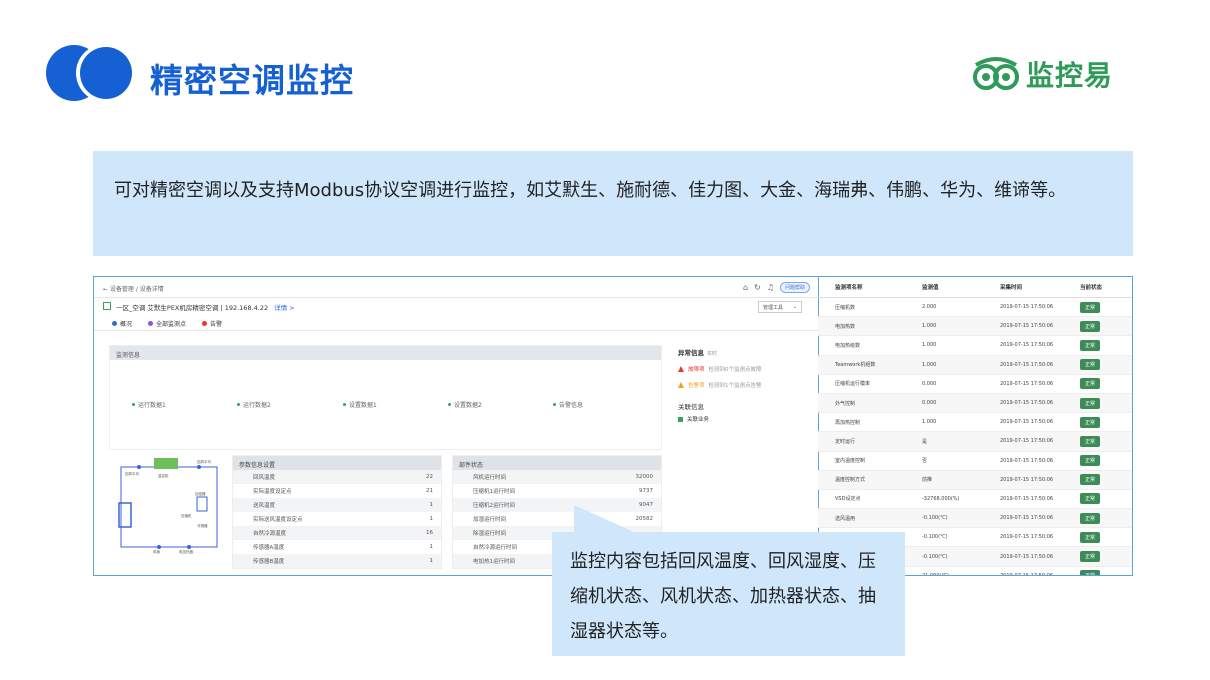 The image size is (1210, 680). I want to click on home-icon: ⌂, so click(745, 287).